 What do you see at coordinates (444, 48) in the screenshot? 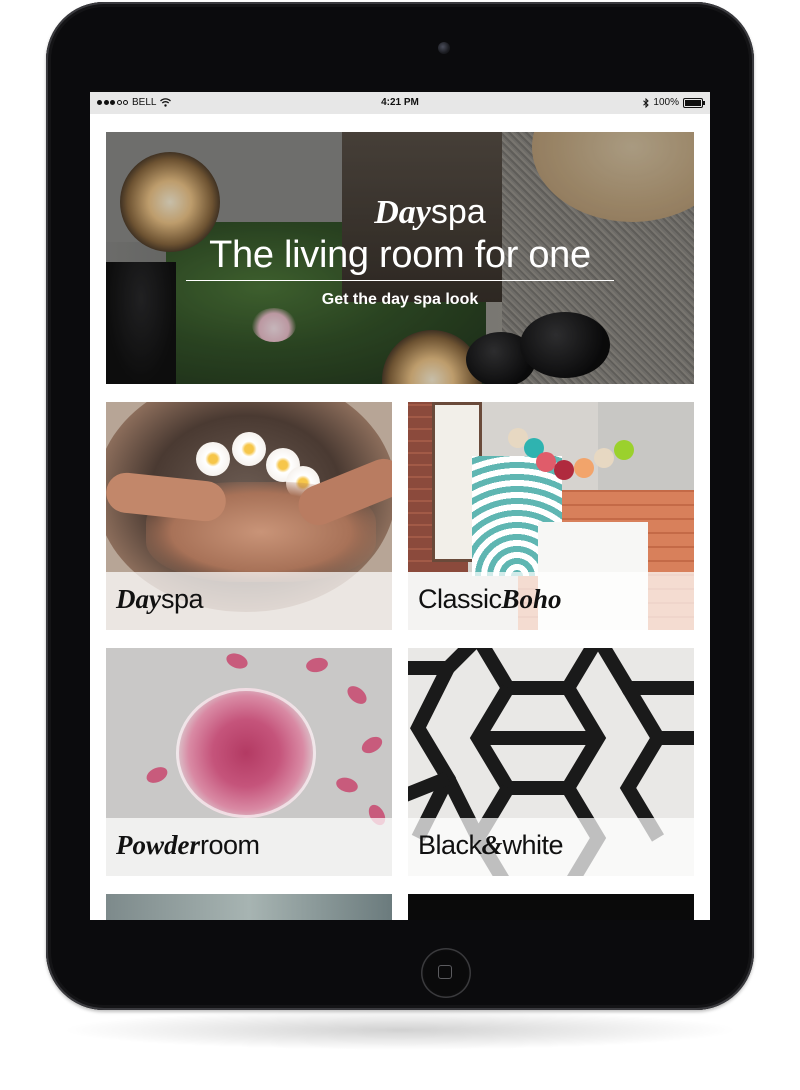
I see `front-camera` at bounding box center [444, 48].